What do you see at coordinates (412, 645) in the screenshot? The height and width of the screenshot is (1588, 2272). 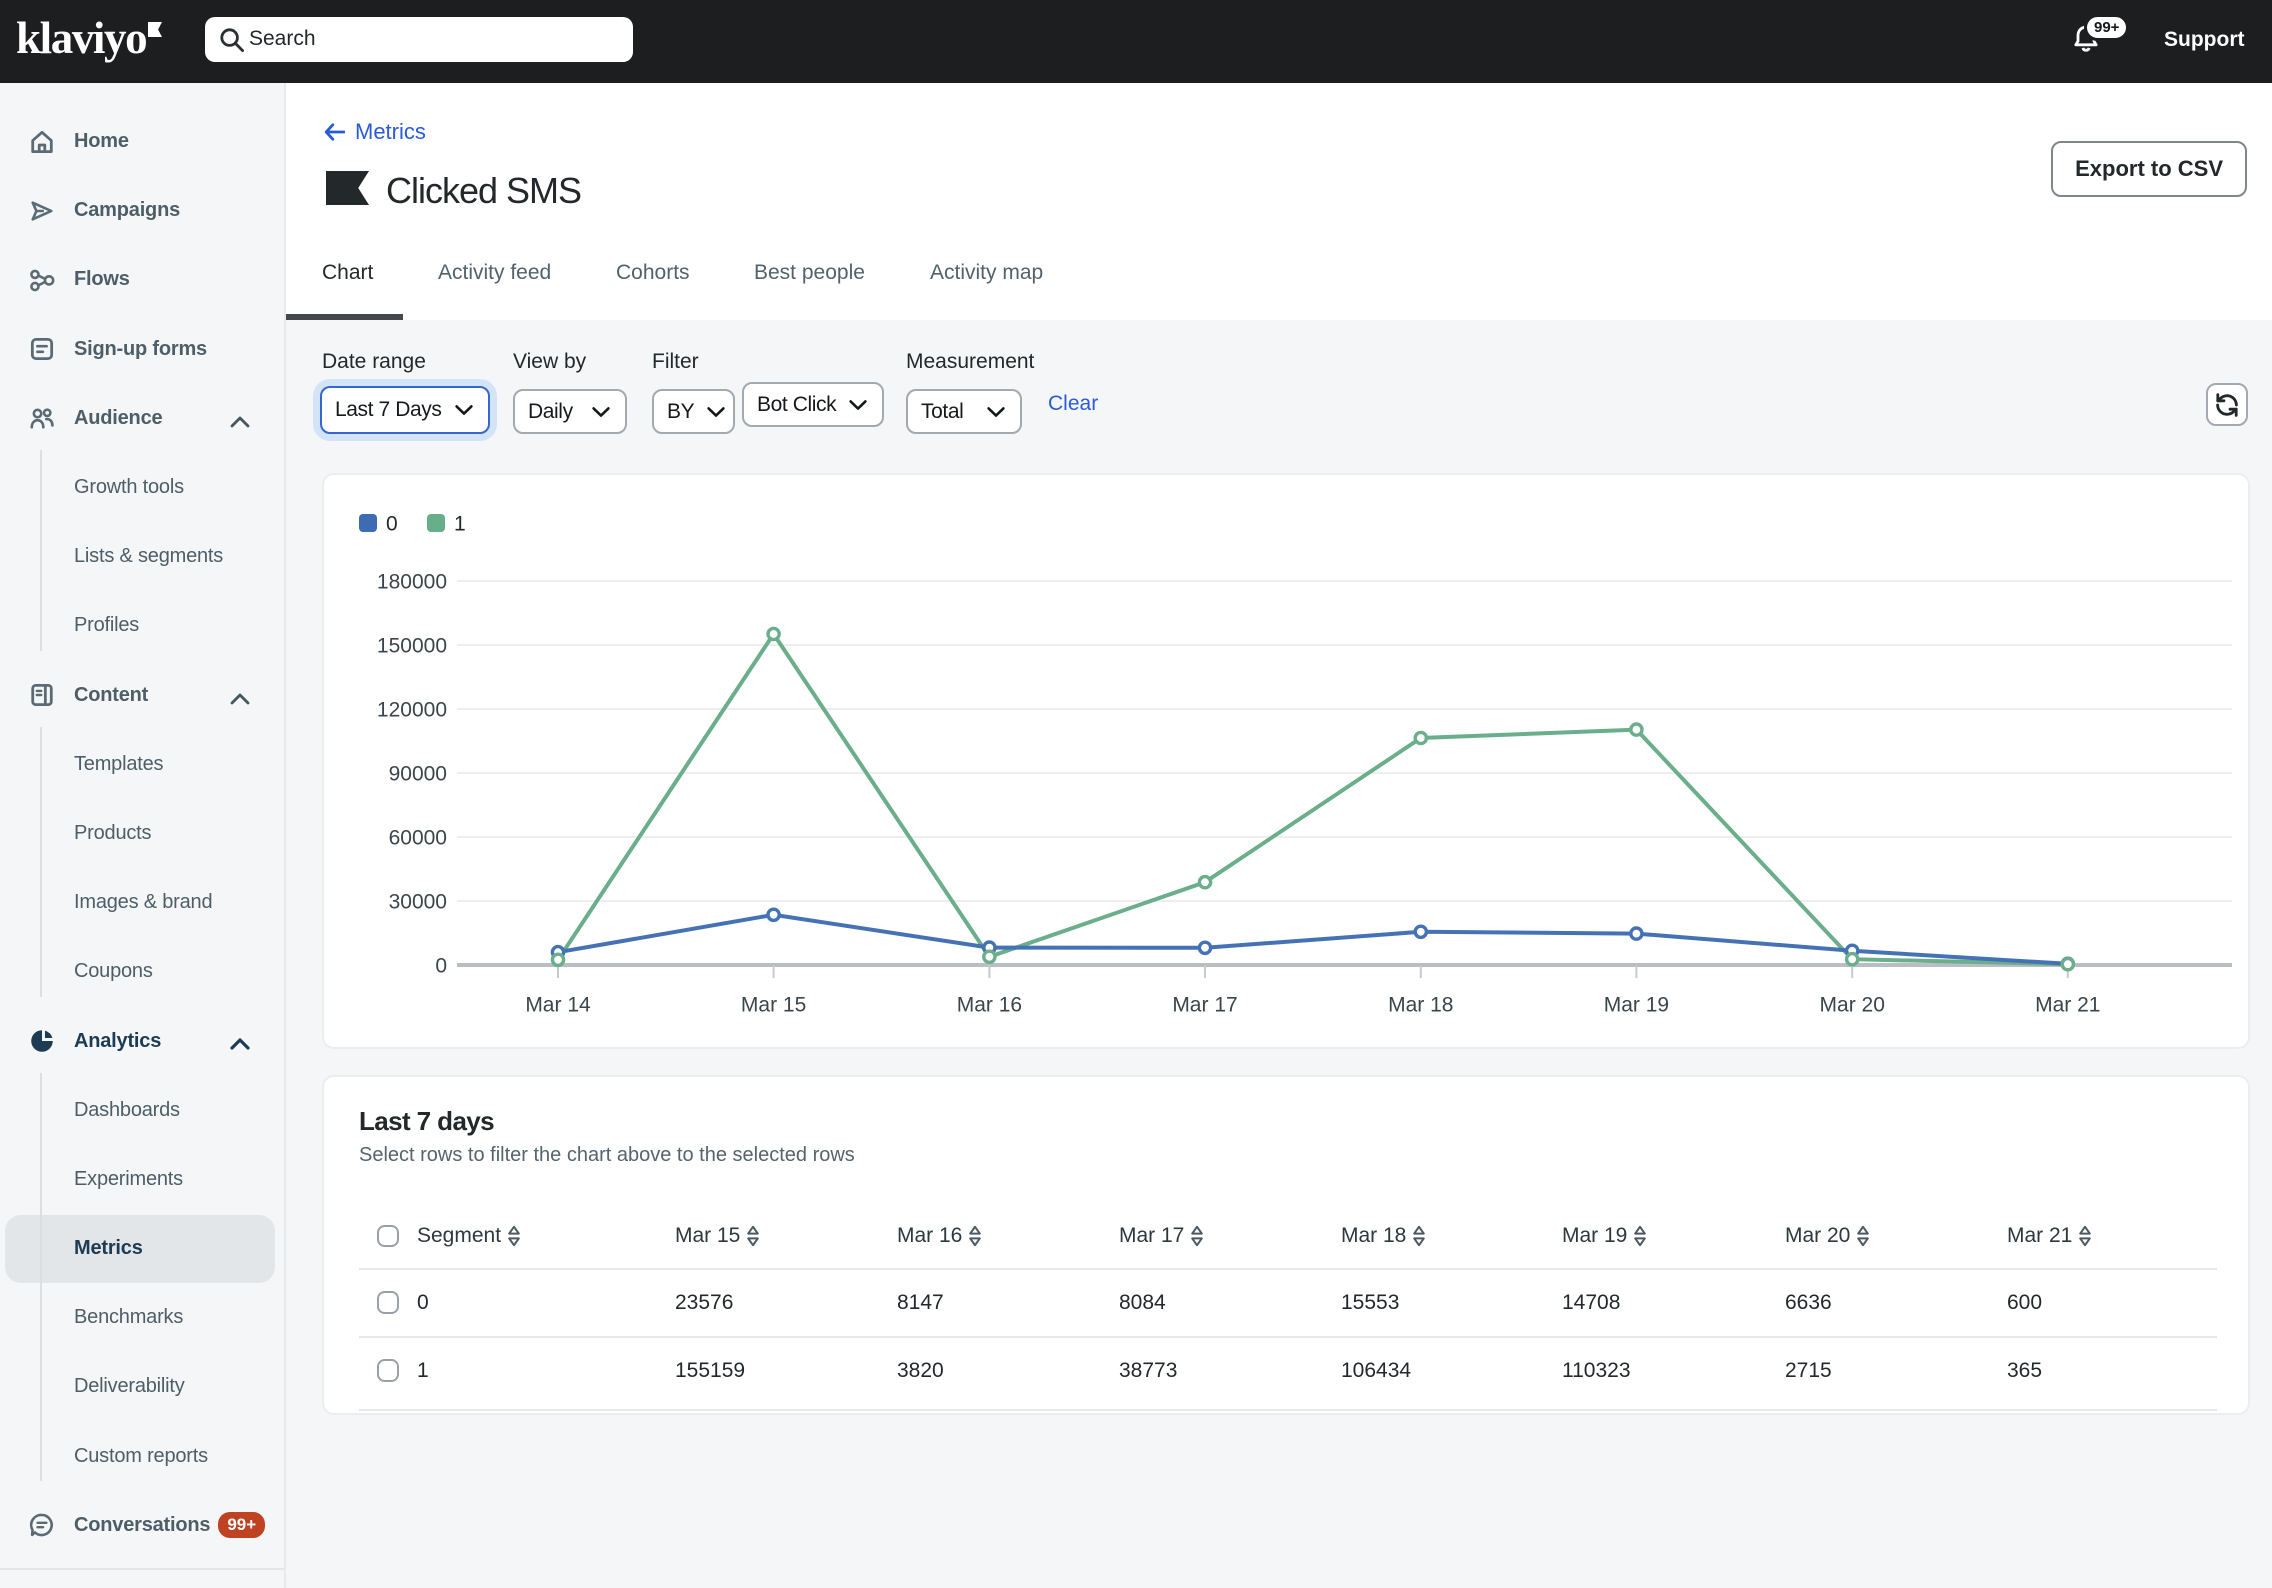 I see `svg-text: 150000` at bounding box center [412, 645].